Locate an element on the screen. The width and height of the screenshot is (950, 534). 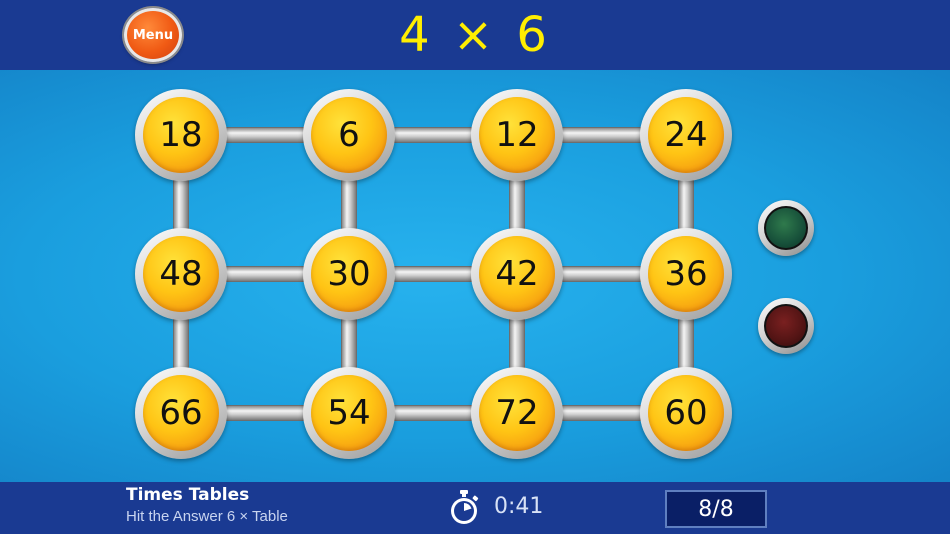
answer-value: 30 is located at coordinates (349, 274).